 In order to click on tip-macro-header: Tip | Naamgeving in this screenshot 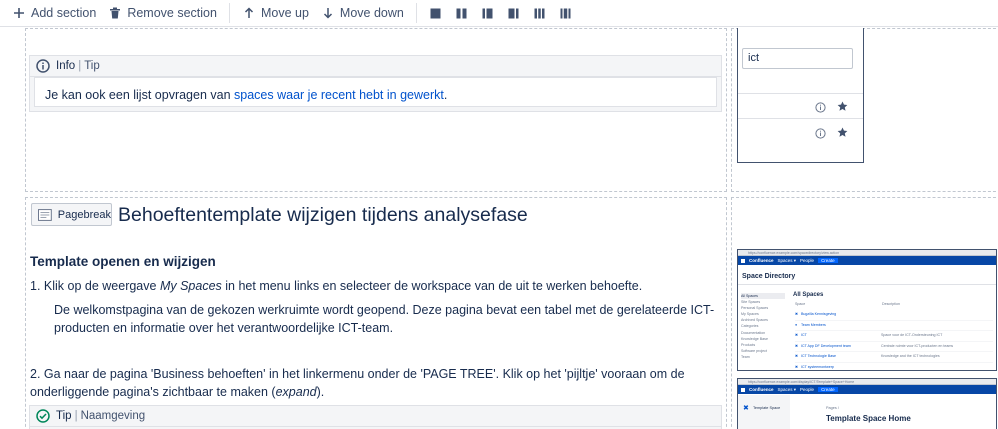, I will do `click(375, 416)`.